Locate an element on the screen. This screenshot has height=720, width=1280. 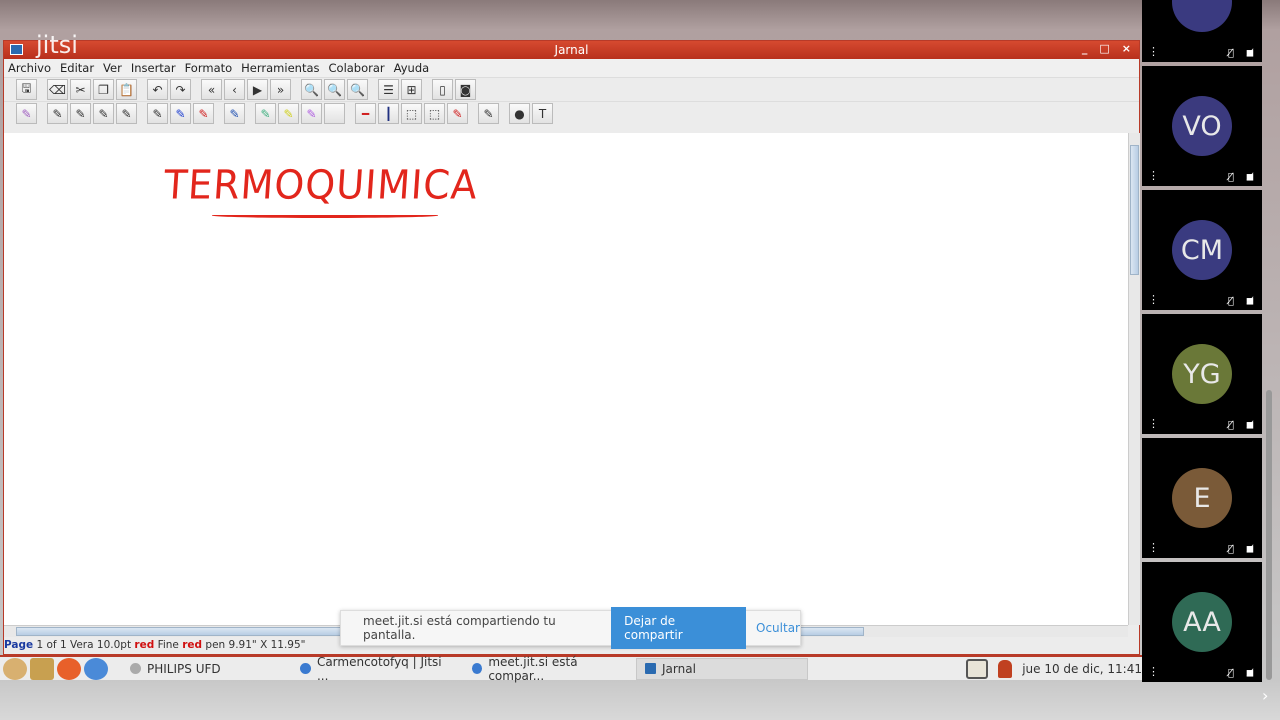
pen-color-icon: ✎ is located at coordinates (234, 113).